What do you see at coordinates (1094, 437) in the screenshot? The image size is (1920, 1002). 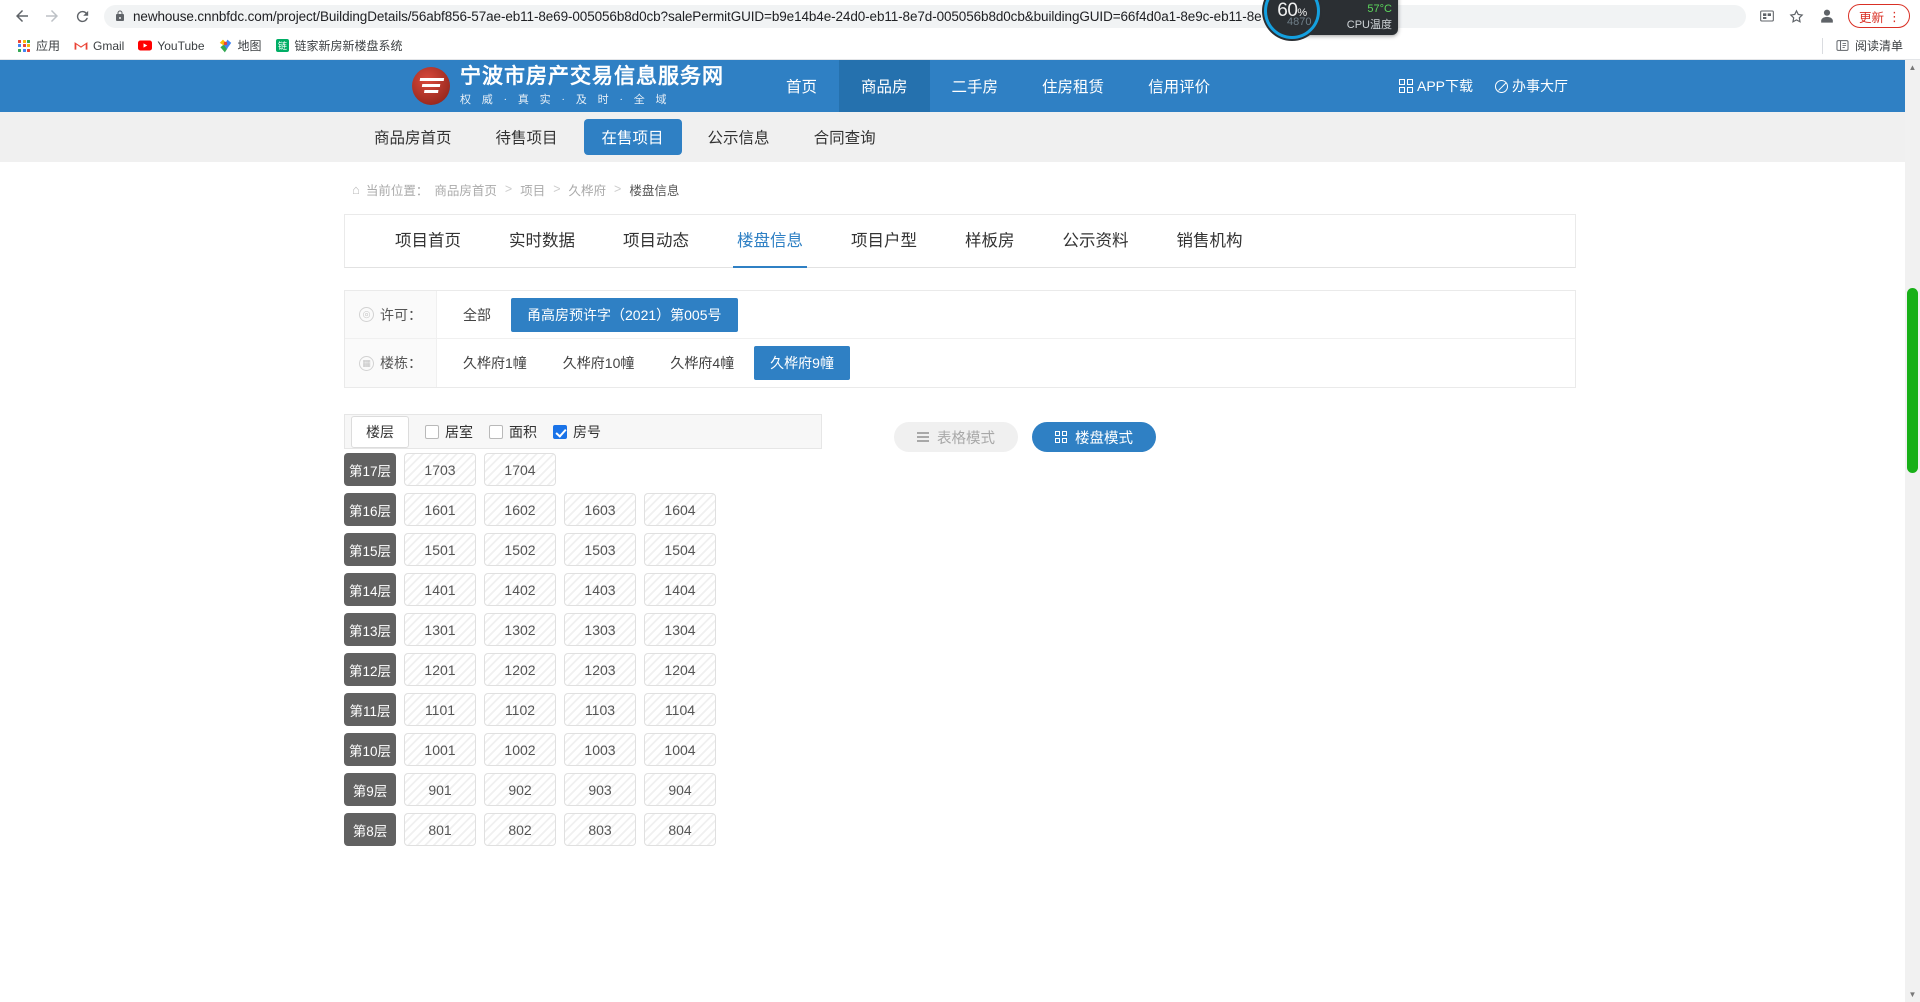 I see `building-mode-button: 楼盘模式` at bounding box center [1094, 437].